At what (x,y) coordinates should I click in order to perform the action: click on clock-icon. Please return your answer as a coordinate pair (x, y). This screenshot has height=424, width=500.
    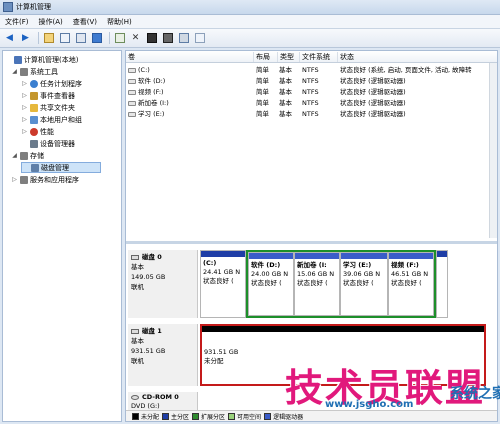
    Looking at the image, I should click on (34, 83).